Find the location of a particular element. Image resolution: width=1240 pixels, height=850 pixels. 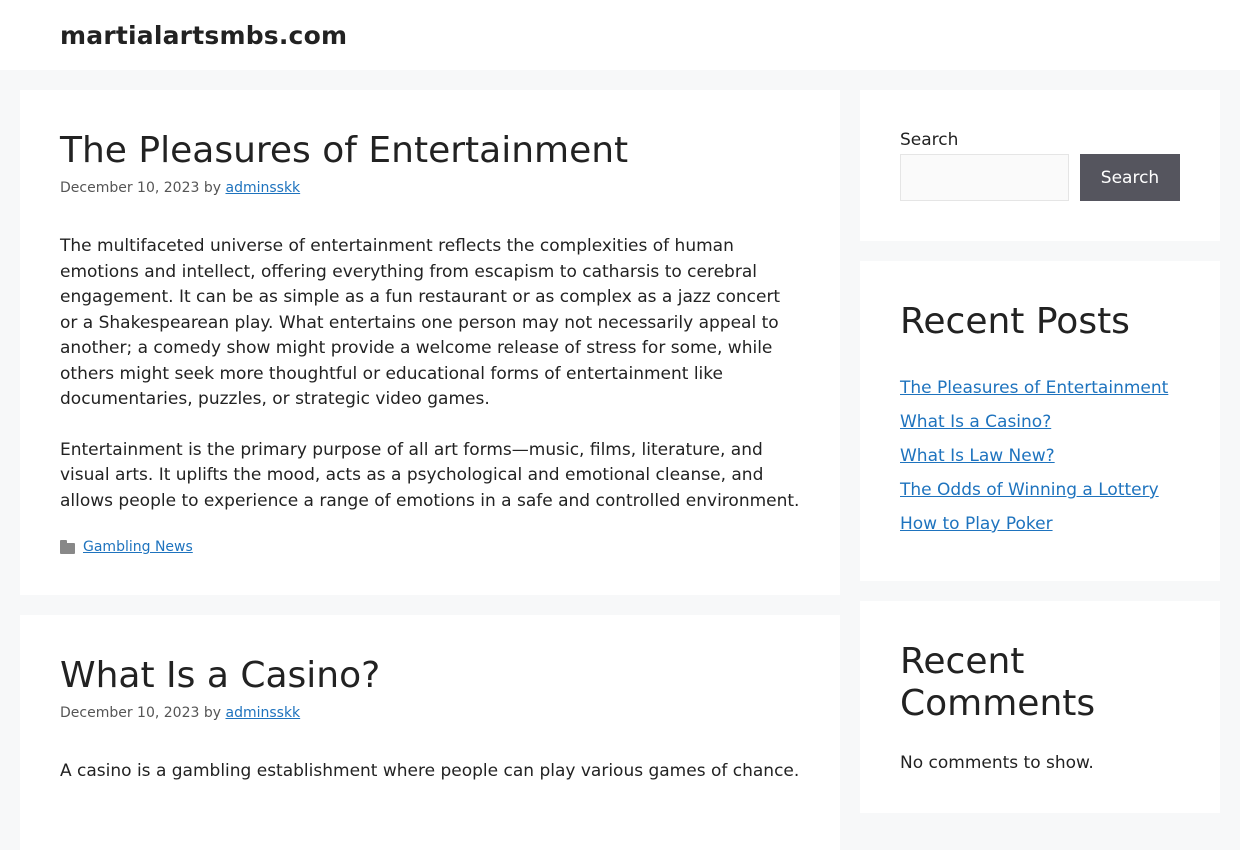

post-footer: Gambling News is located at coordinates (430, 547).